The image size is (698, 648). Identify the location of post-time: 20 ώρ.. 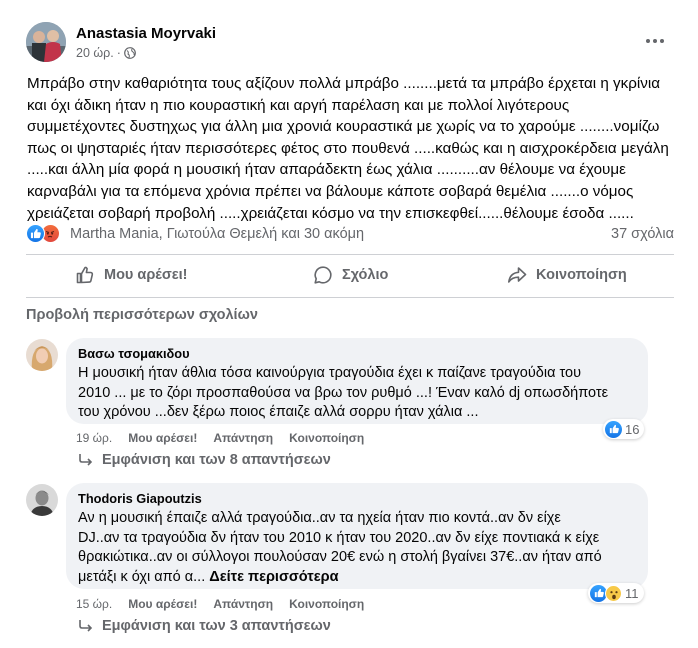
(95, 53).